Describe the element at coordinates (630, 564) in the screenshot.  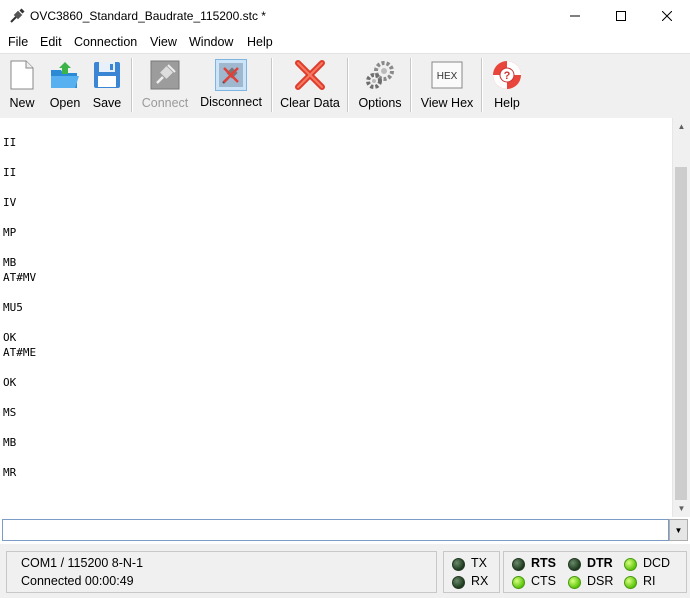
I see `dcd-led-icon` at that location.